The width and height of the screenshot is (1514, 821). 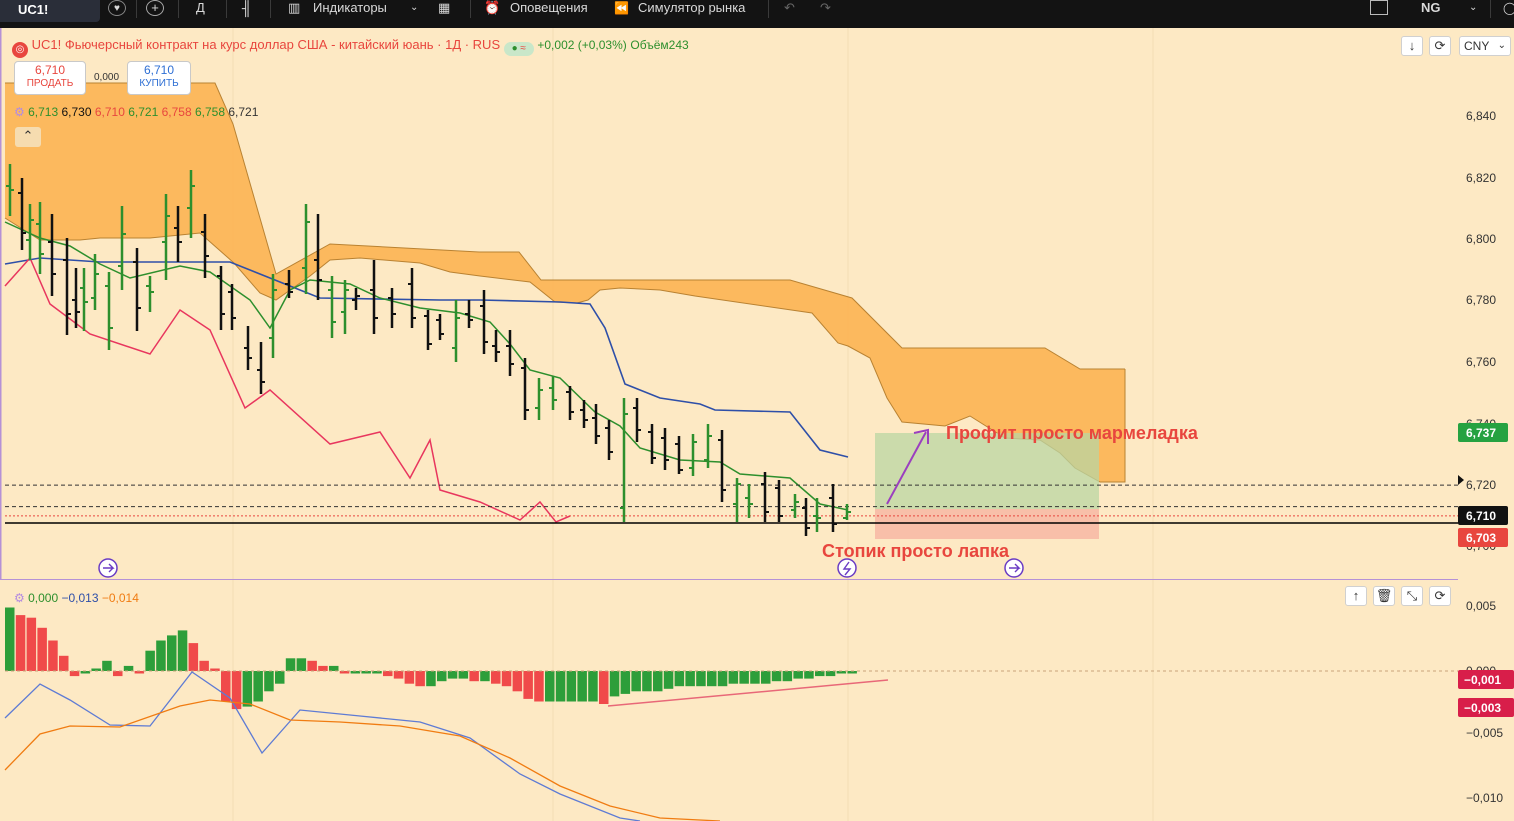 What do you see at coordinates (1508, 8) in the screenshot?
I see `snapshot-icon: ◯` at bounding box center [1508, 8].